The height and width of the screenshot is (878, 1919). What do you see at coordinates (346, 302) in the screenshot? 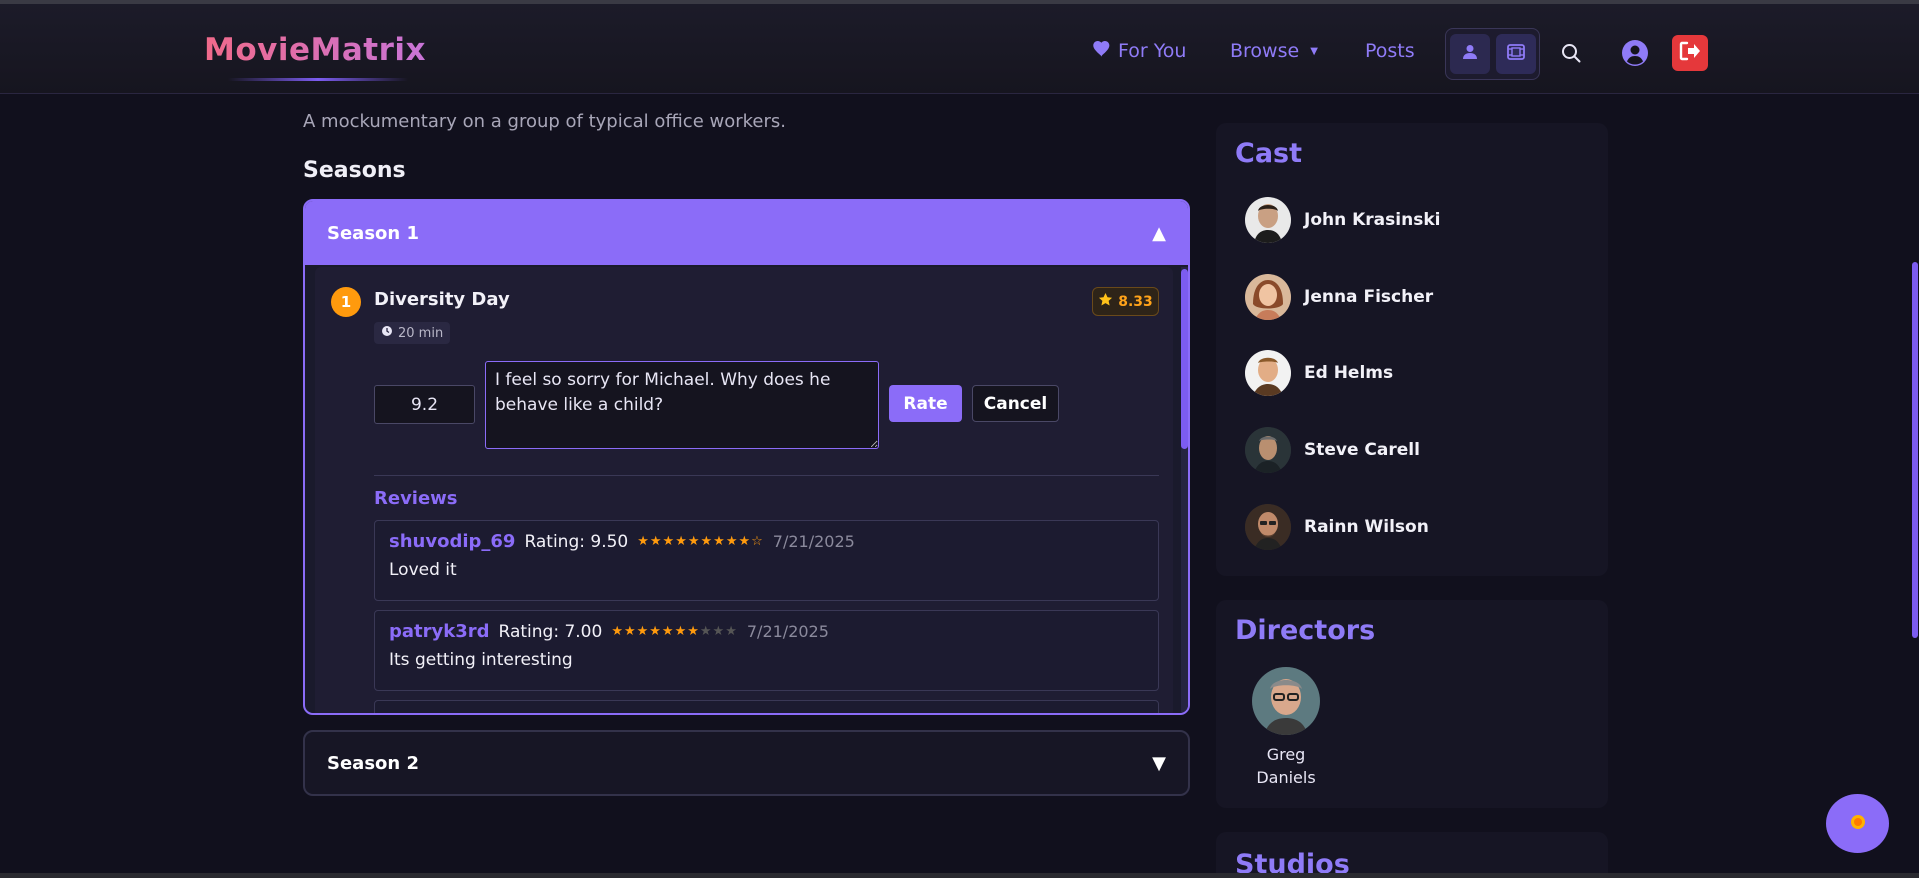
I see `episode-number-badge: 1` at bounding box center [346, 302].